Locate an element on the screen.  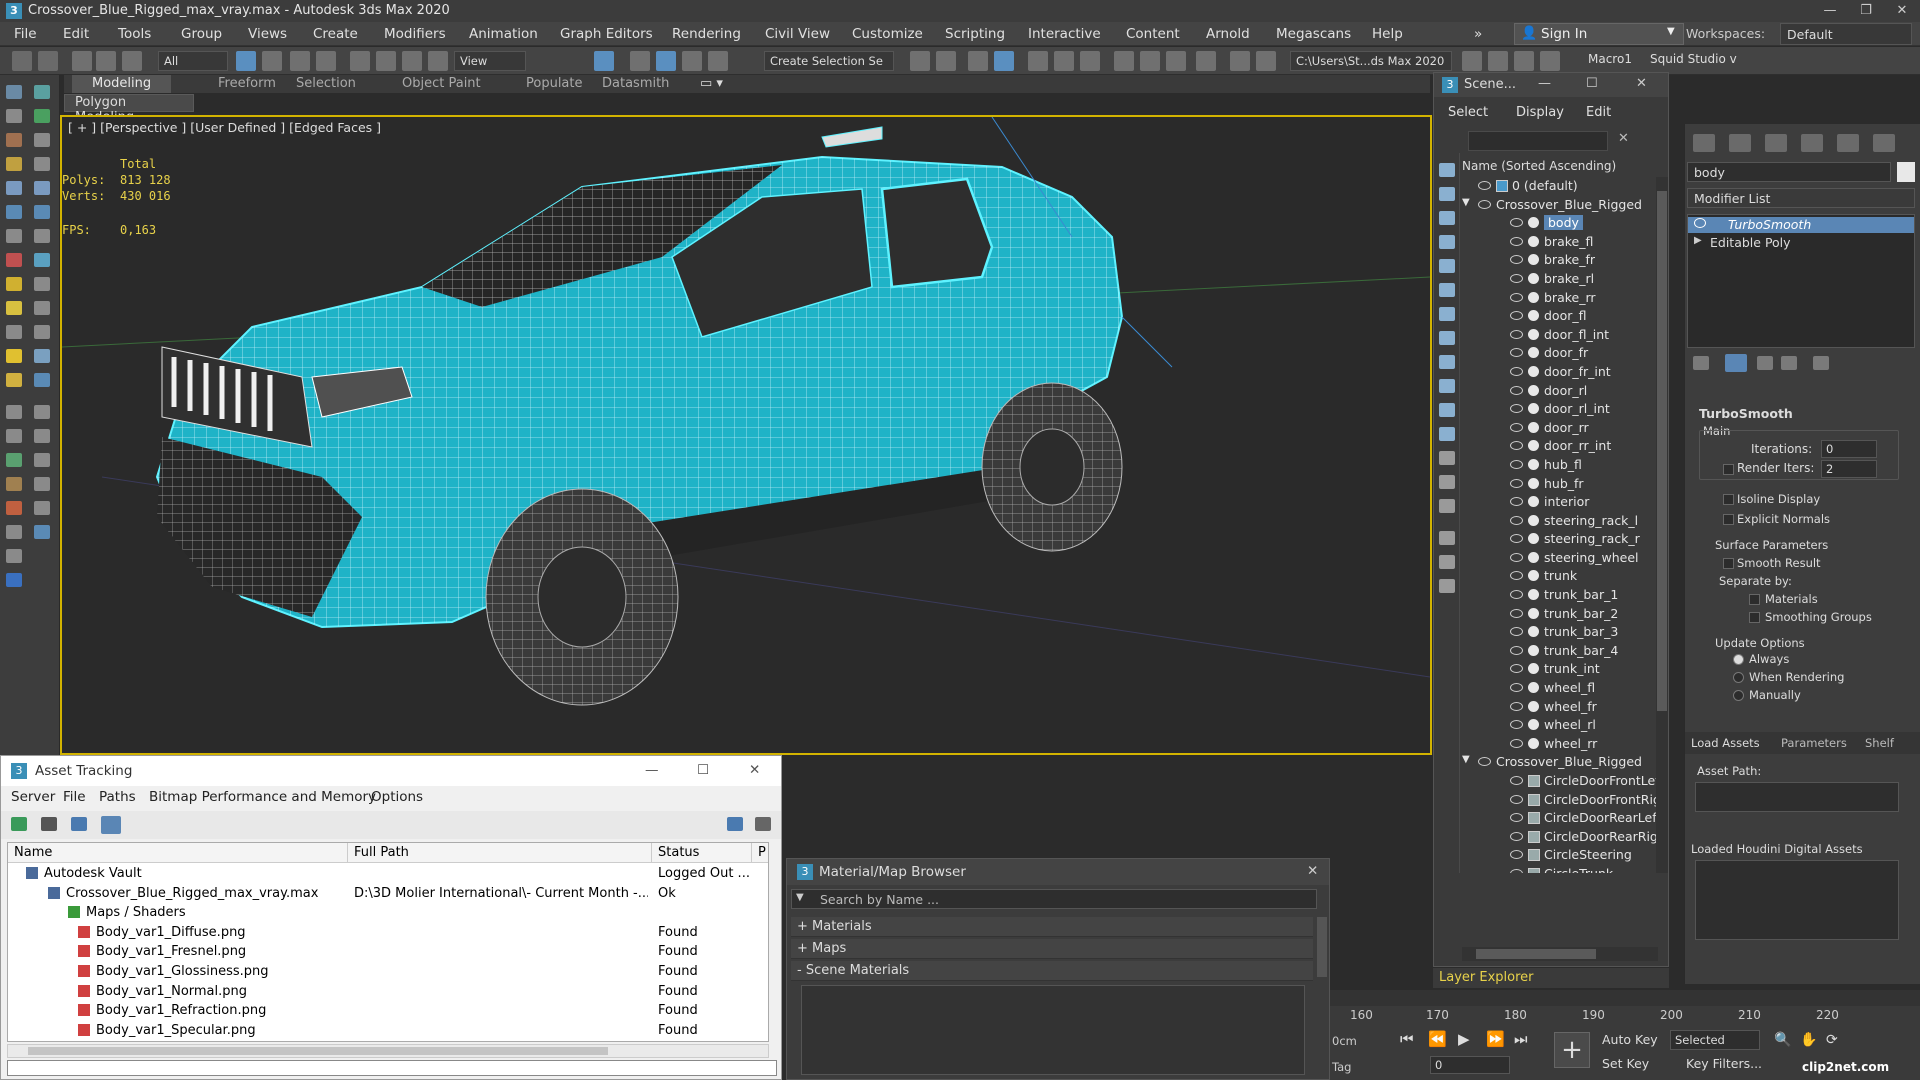
modify-tab-icon is located at coordinates (1740, 143).